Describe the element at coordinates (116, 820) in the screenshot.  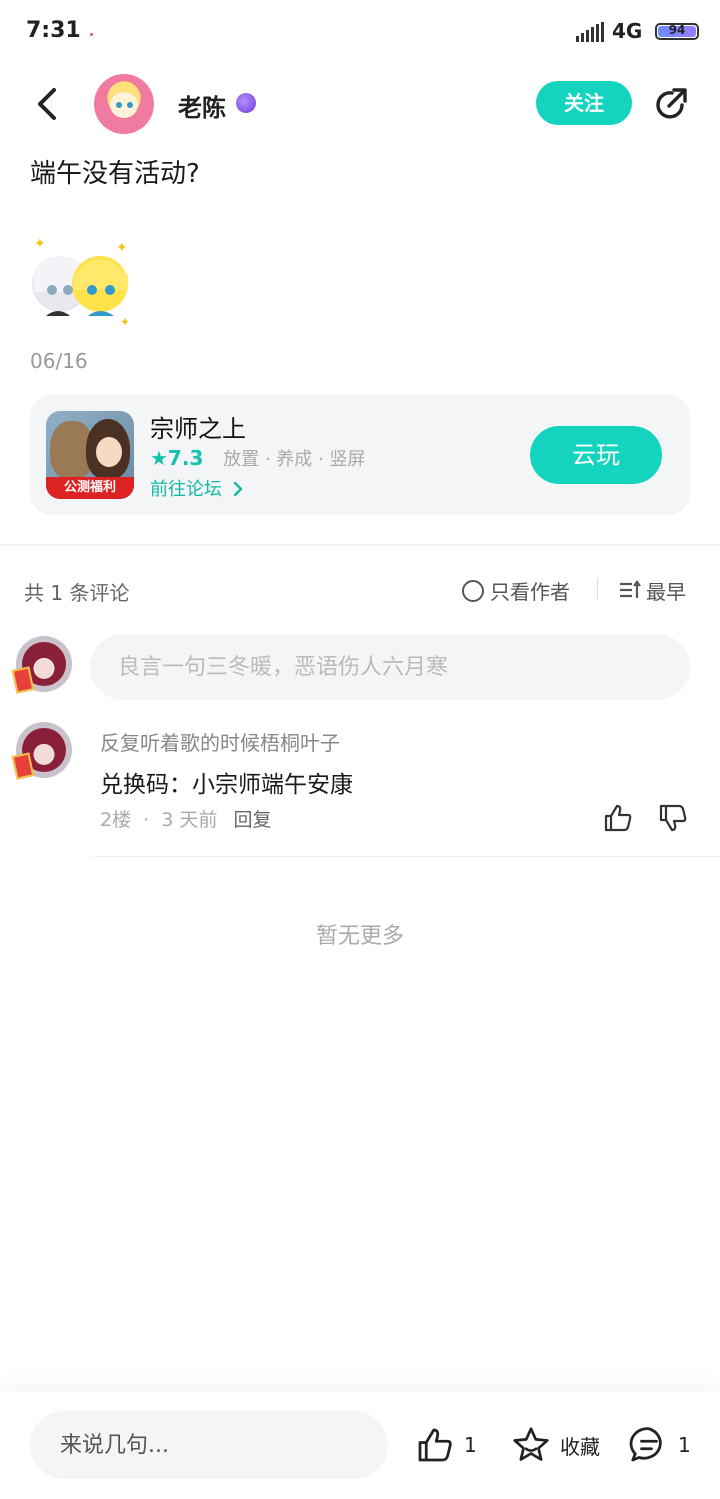
I see `comment-floor: 2楼` at that location.